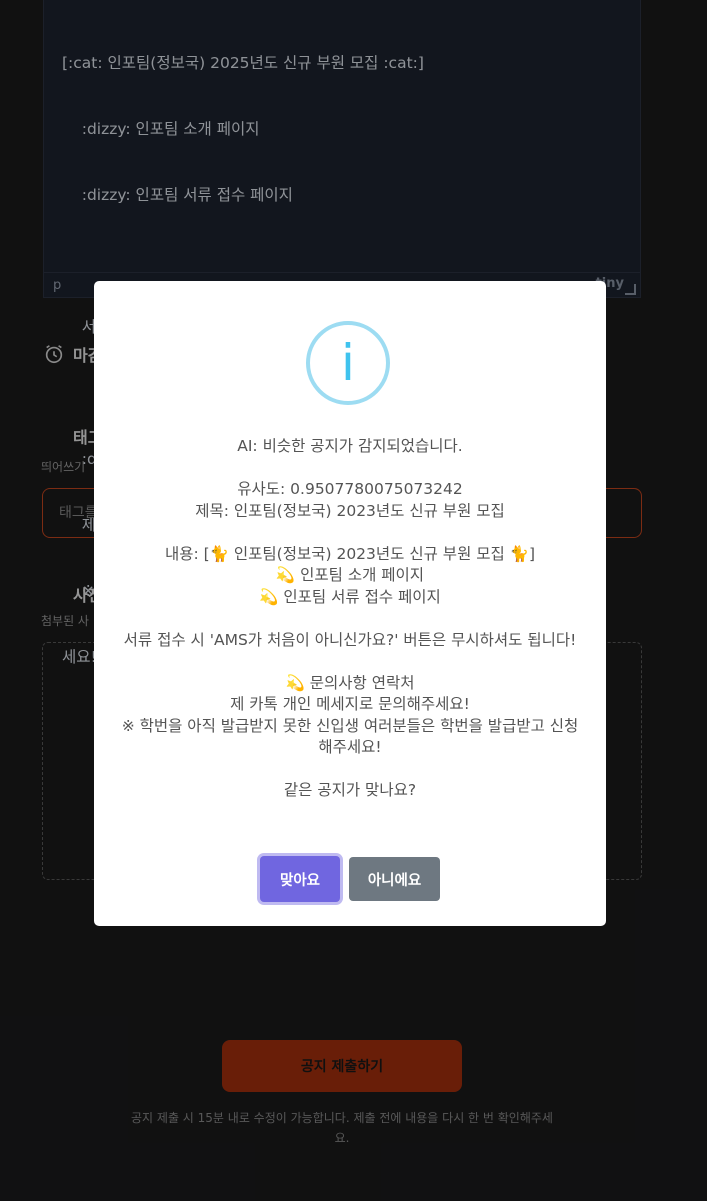  What do you see at coordinates (350, 553) in the screenshot?
I see `similar-content-header: 내용: [🐈 인포팀(정보국) 2023년도 신규 부원 모집 🐈]` at bounding box center [350, 553].